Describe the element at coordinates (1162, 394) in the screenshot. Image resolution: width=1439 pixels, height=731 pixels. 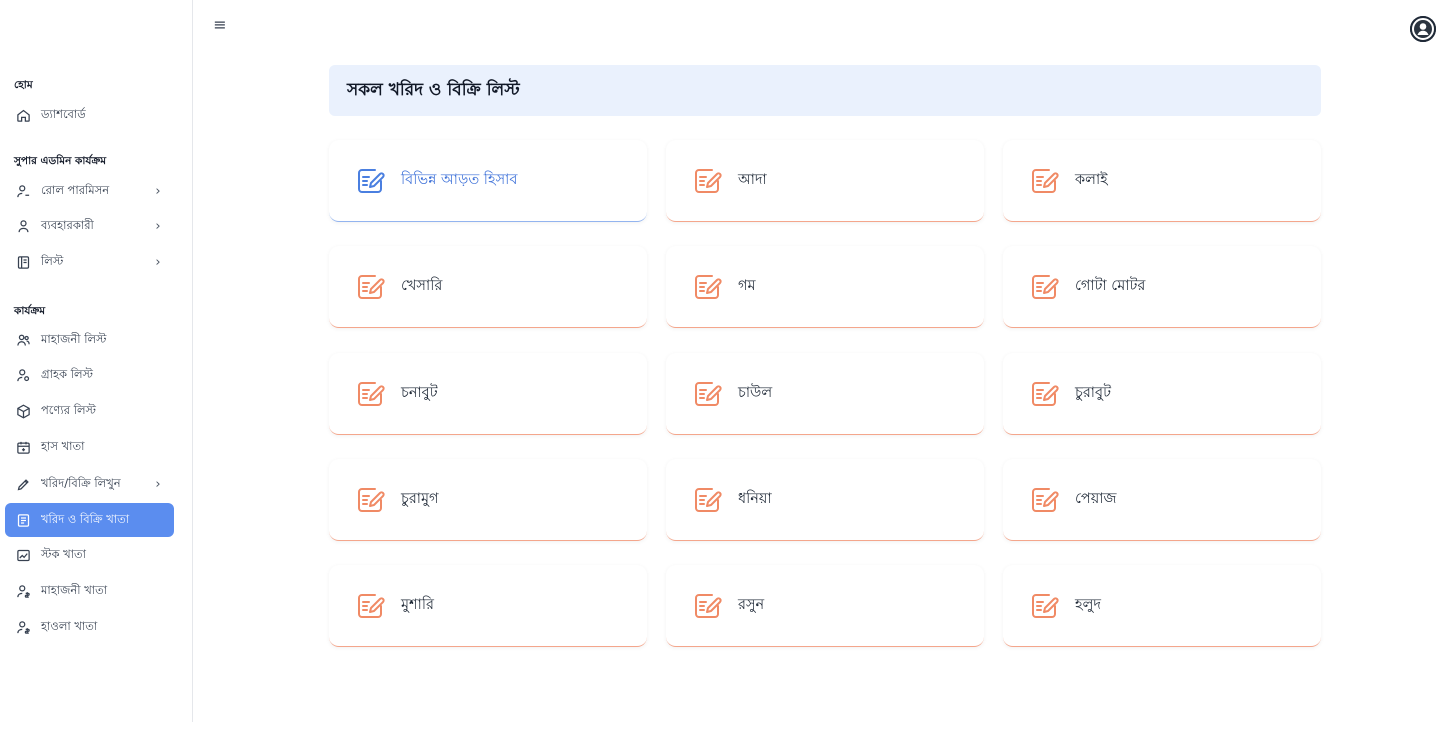
I see `khata-card: চুরাবুট` at that location.